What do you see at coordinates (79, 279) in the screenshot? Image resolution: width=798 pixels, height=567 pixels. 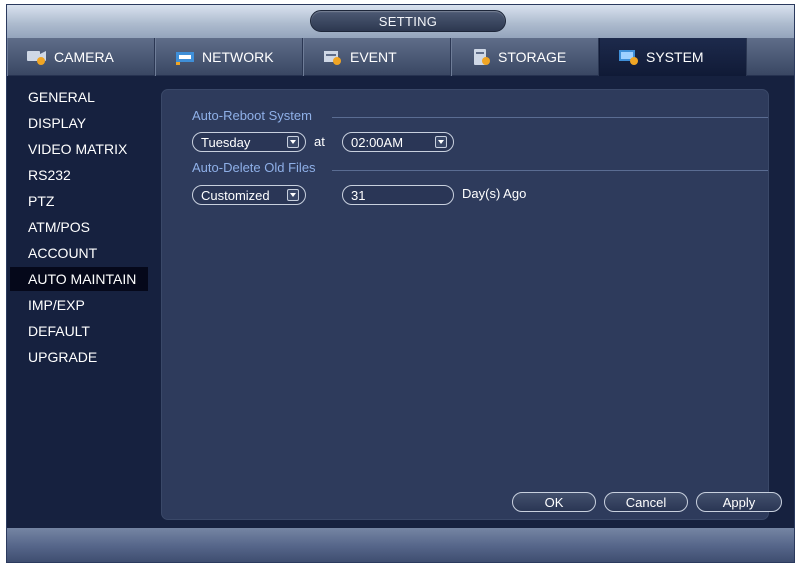 I see `sidebar-item-auto-maintain: AUTO MAINTAIN` at bounding box center [79, 279].